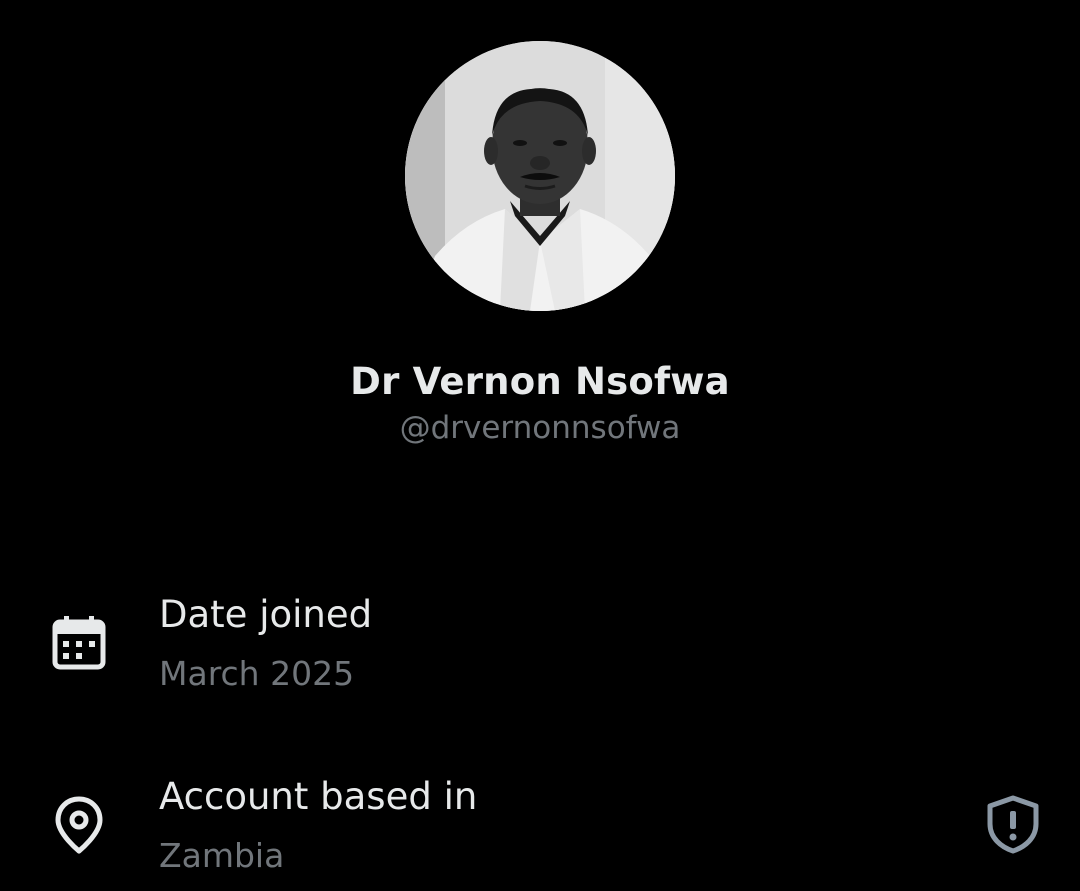 The image size is (1080, 891). Describe the element at coordinates (540, 381) in the screenshot. I see `display-name: Dr Vernon Nsofwa` at that location.